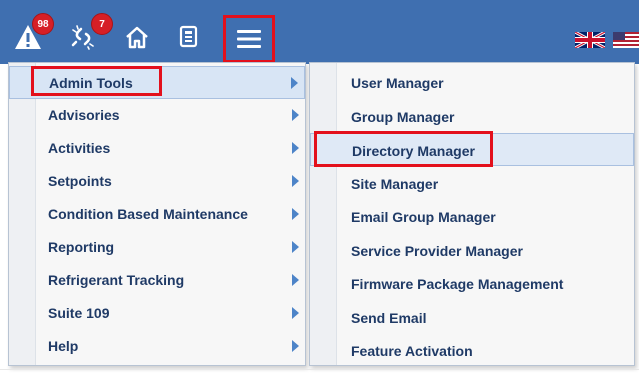 The width and height of the screenshot is (639, 377). I want to click on language-flags, so click(605, 40).